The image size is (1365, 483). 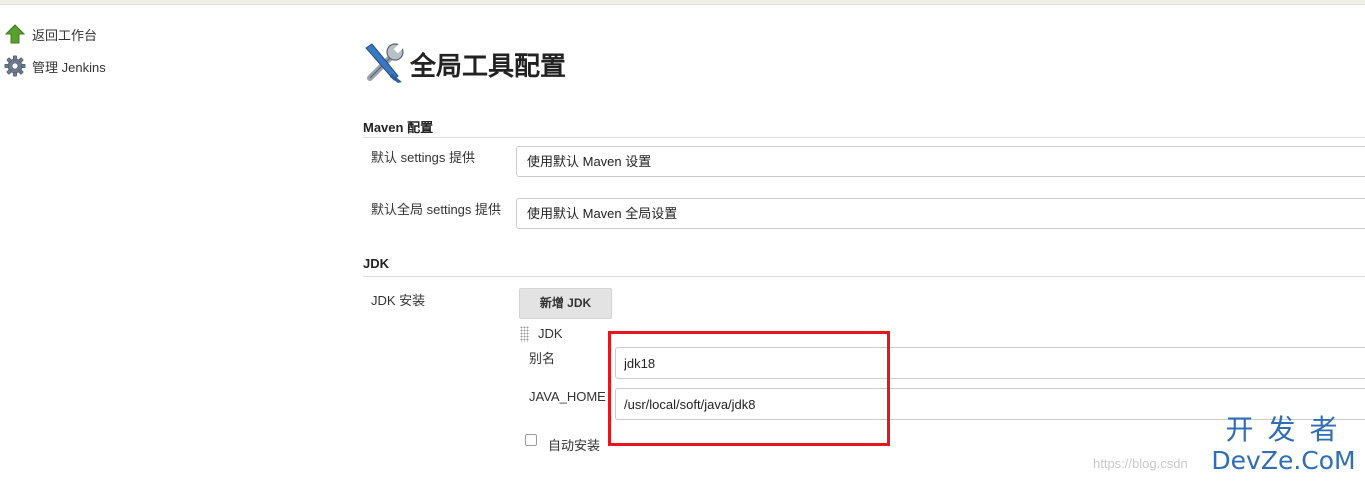 I want to click on page-title-block: 全局工具配置, so click(x=464, y=64).